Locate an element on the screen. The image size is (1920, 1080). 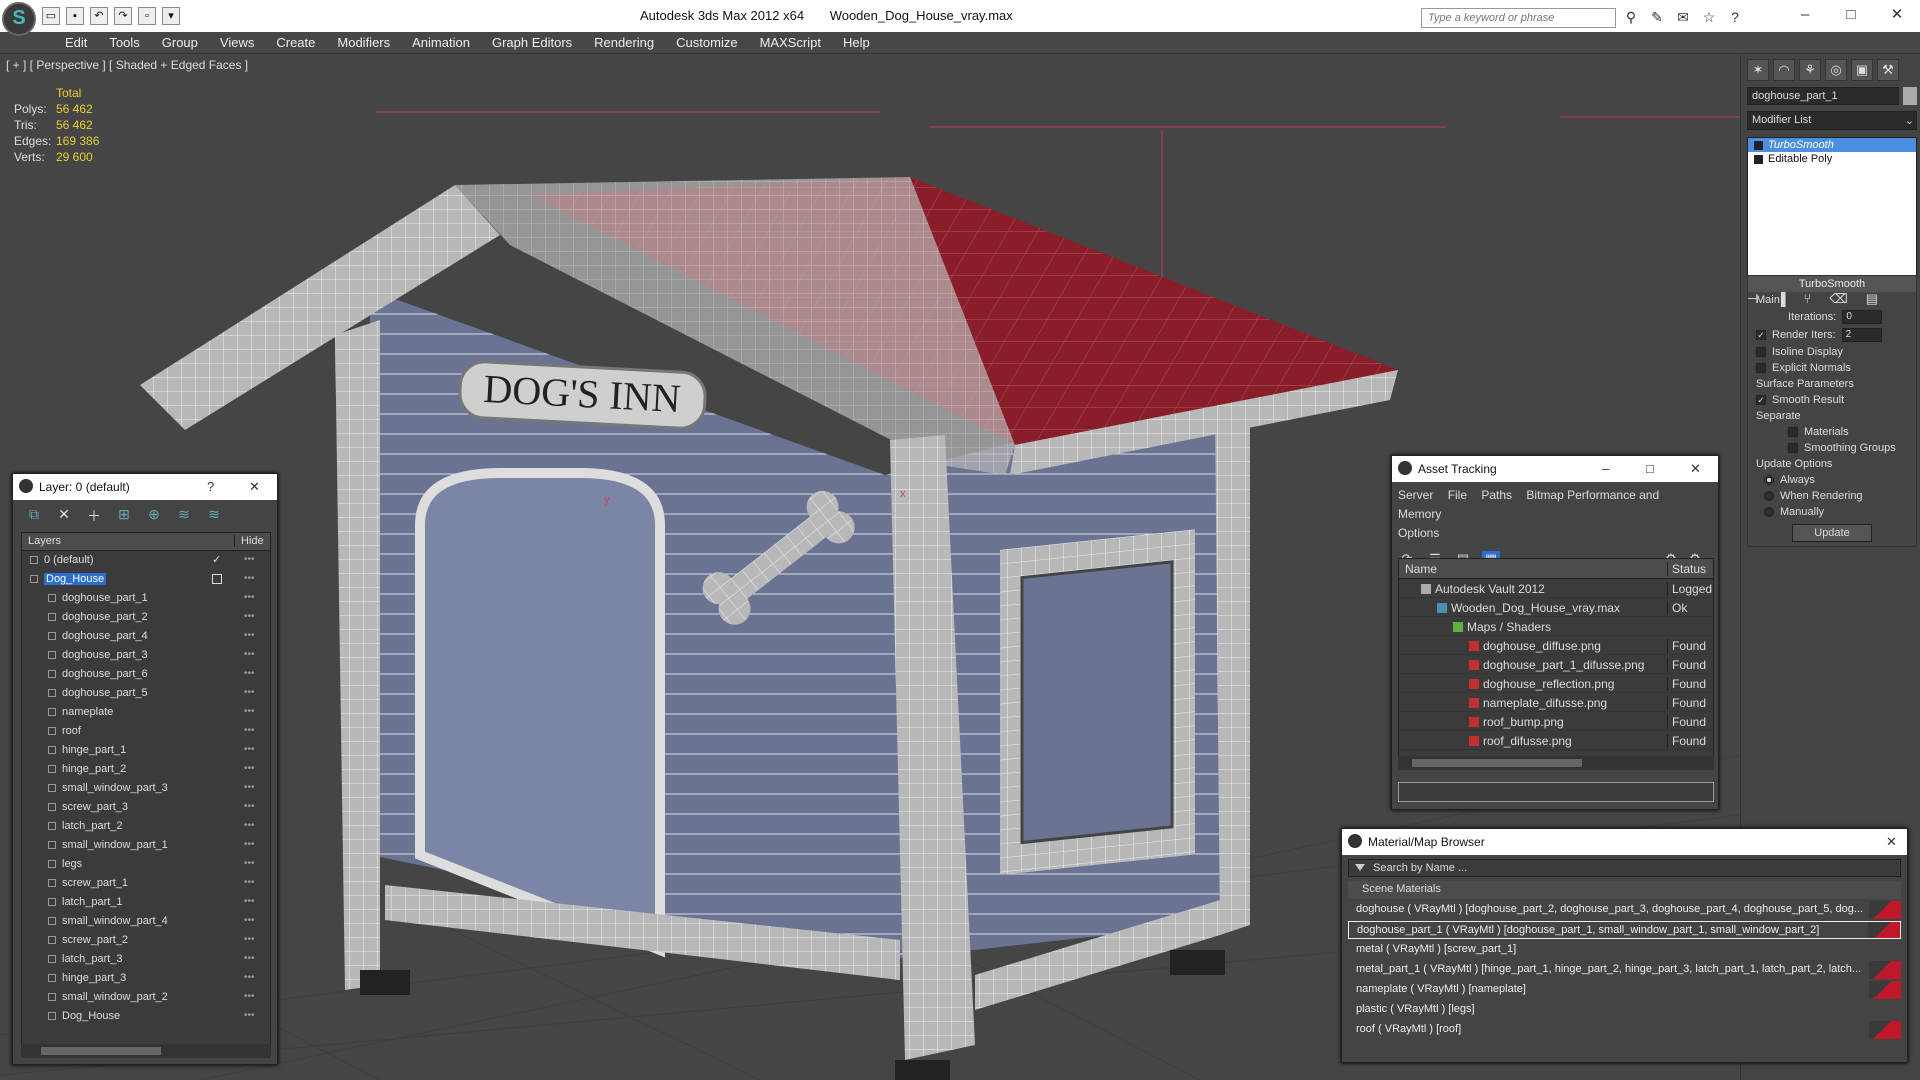
always-radio is located at coordinates (1769, 480).